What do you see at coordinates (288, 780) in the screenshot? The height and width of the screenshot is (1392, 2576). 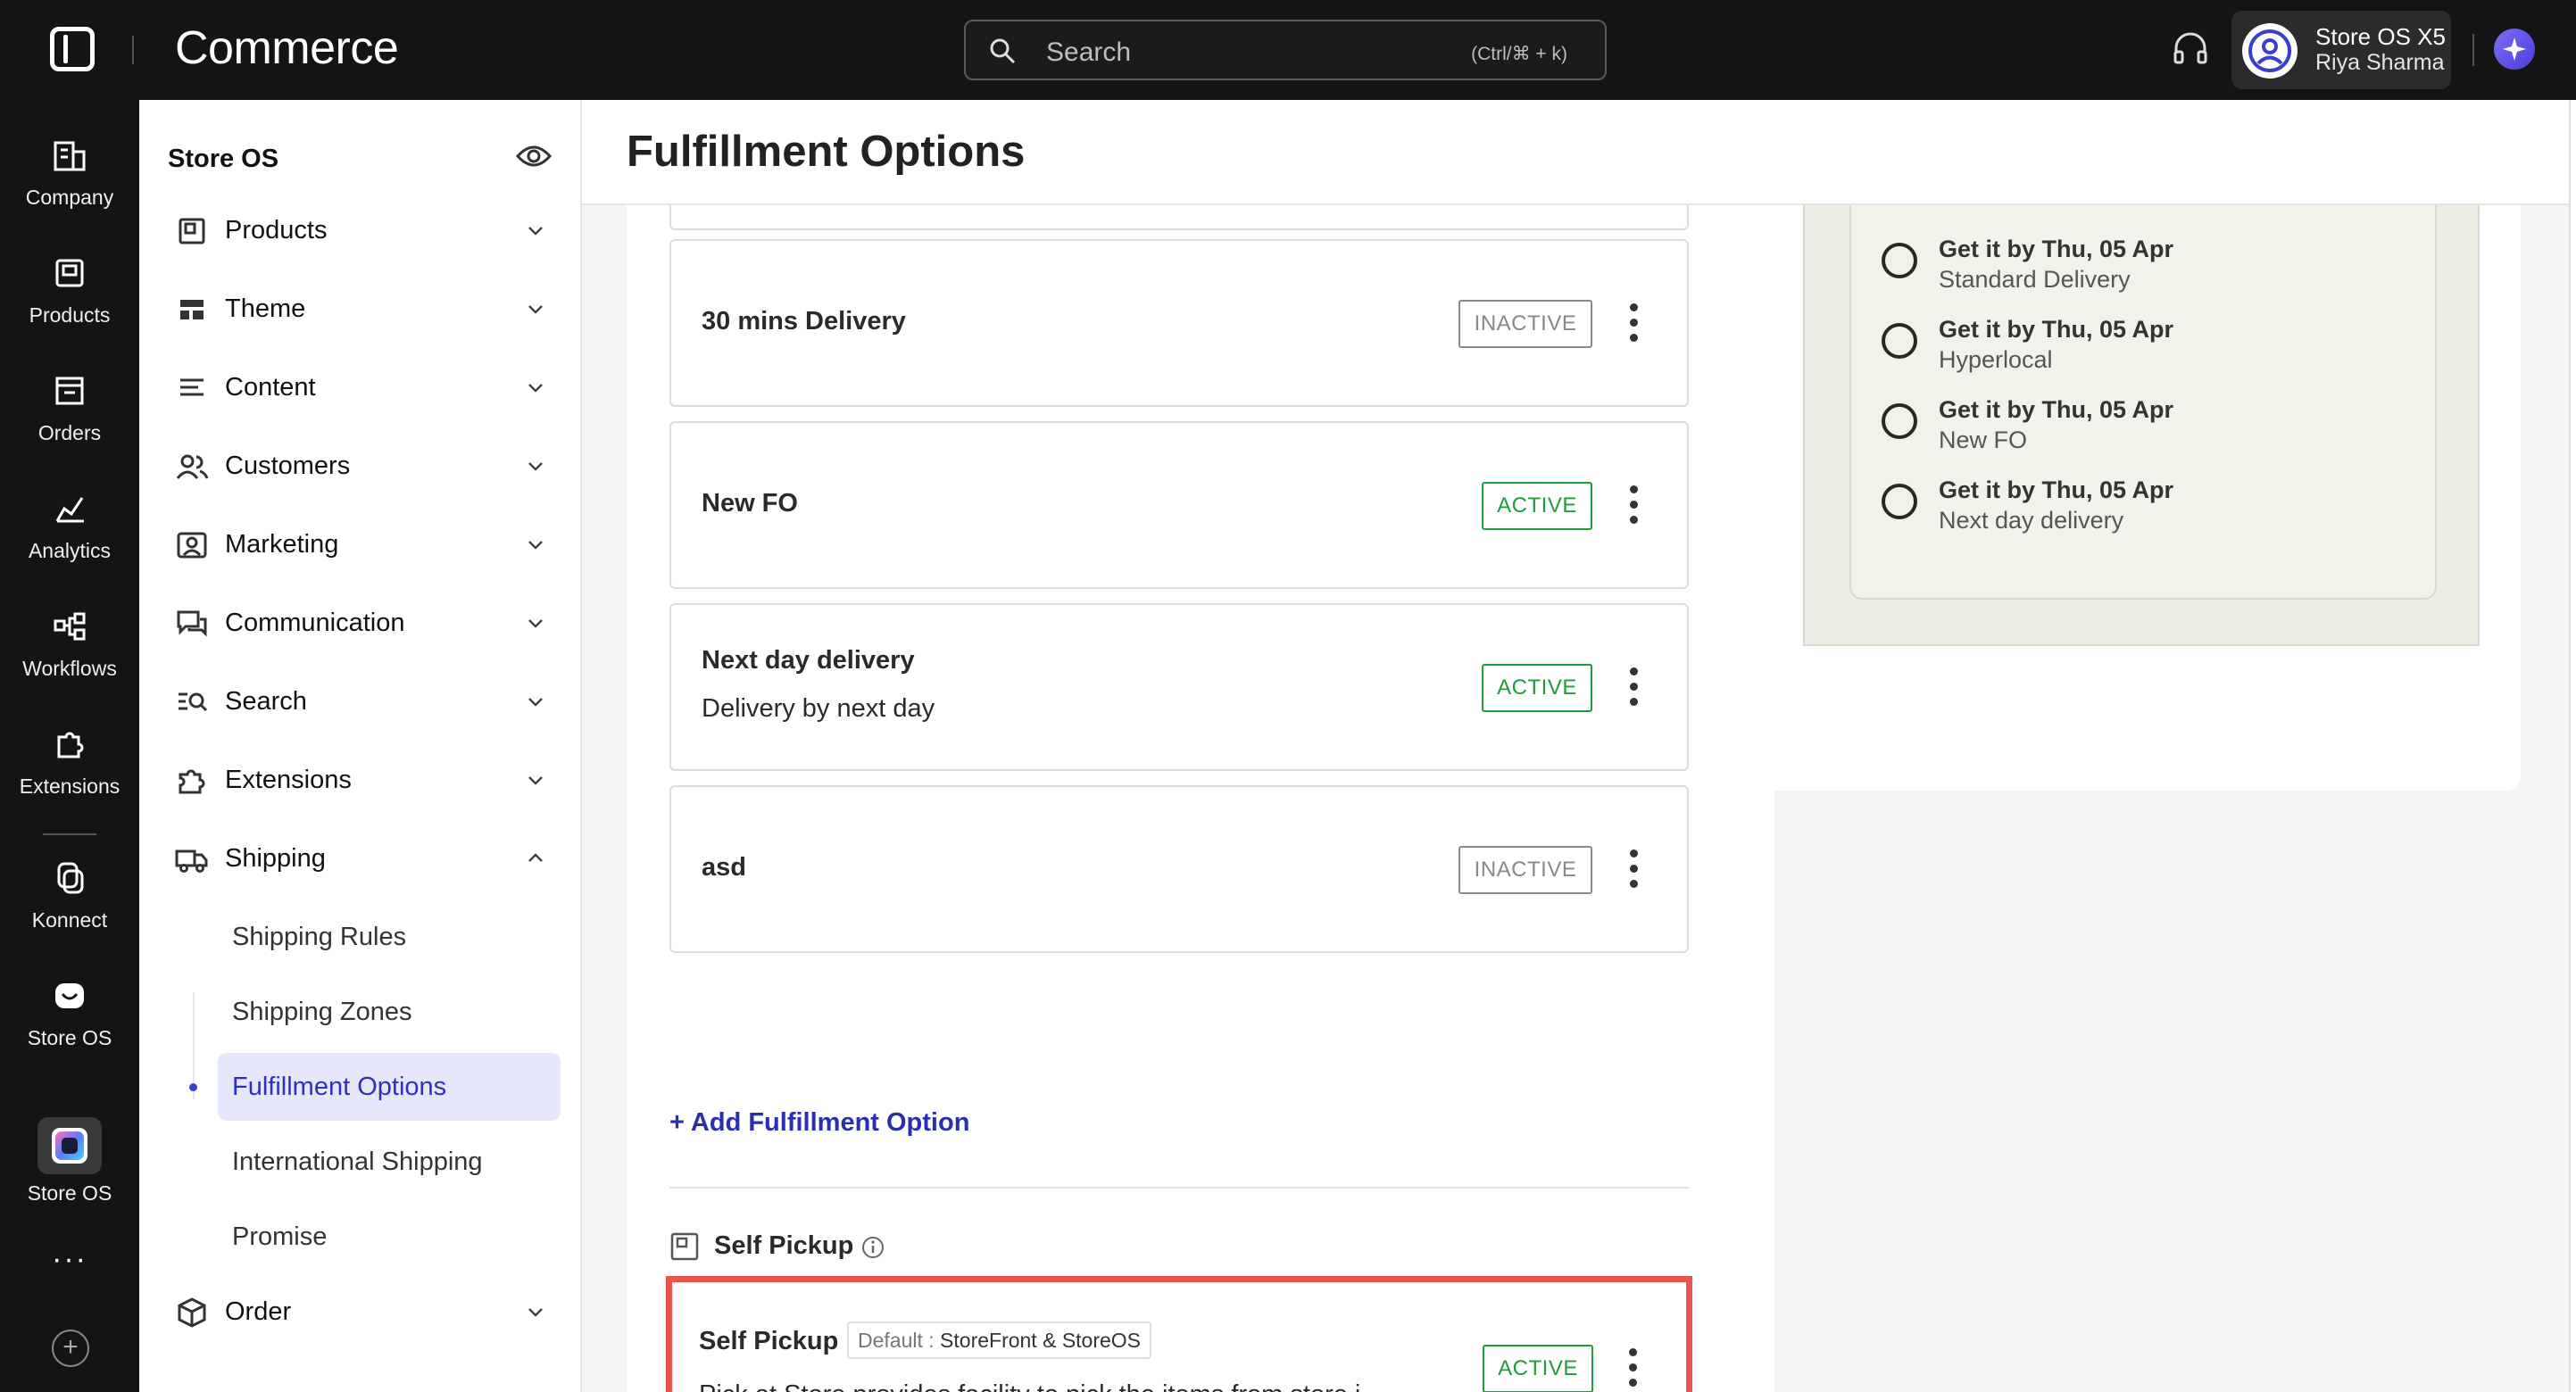 I see `sidebar-item-label: Extensions` at bounding box center [288, 780].